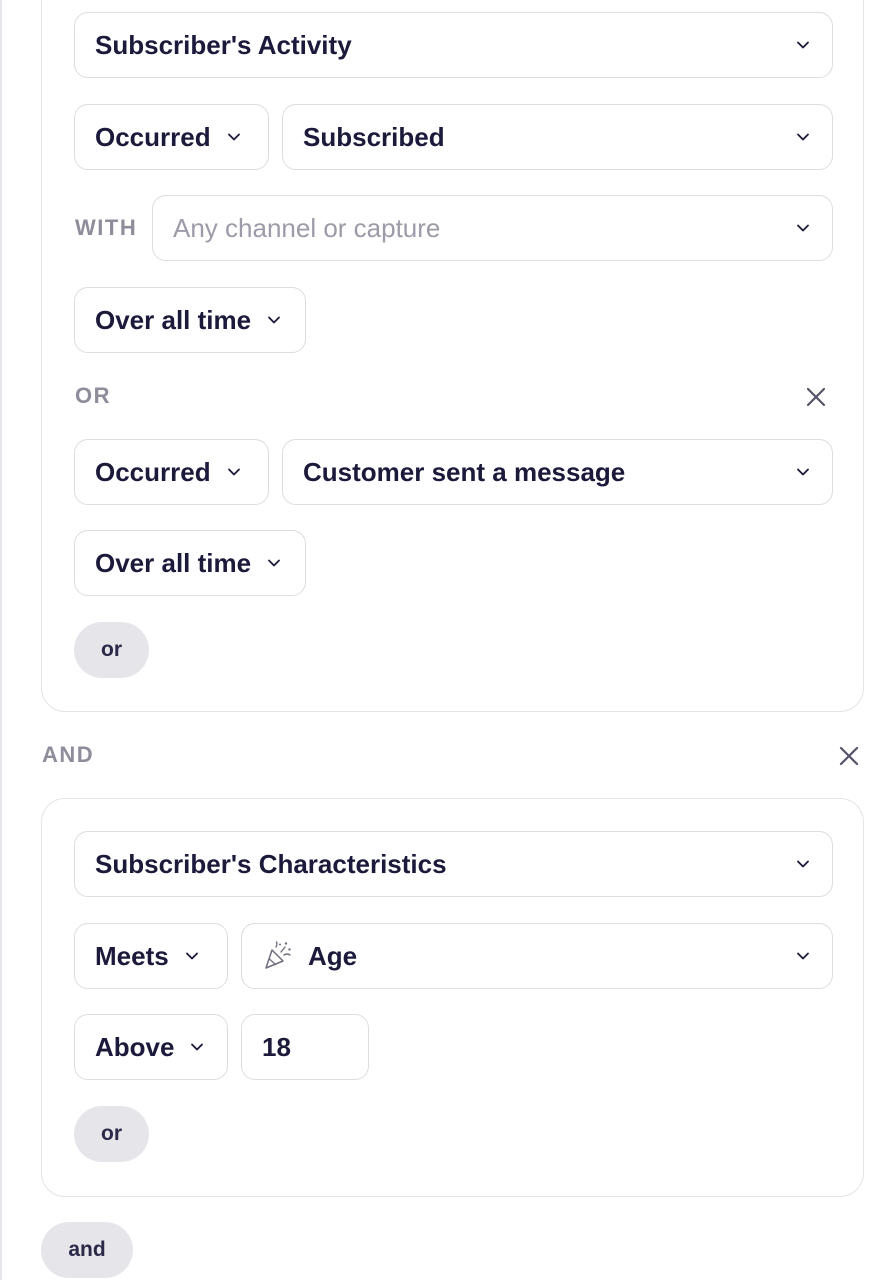 The image size is (876, 1280). I want to click on add-and-group-button: and, so click(87, 1250).